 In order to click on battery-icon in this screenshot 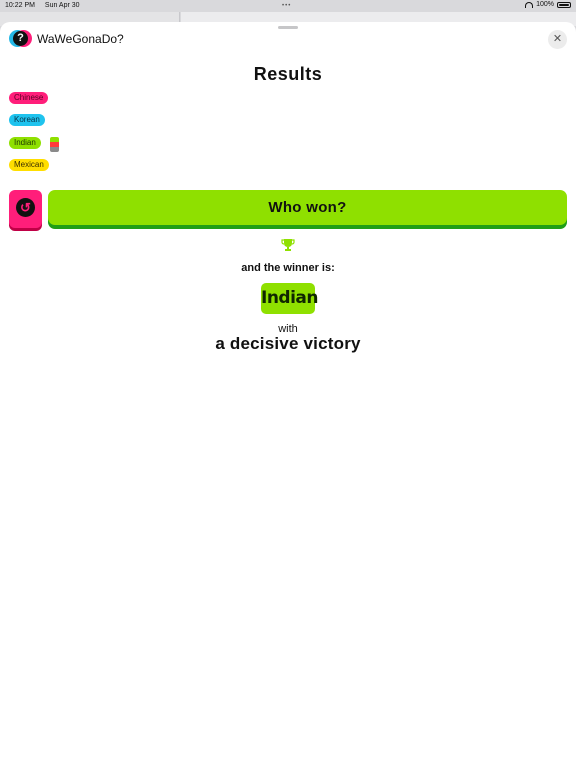, I will do `click(564, 4)`.